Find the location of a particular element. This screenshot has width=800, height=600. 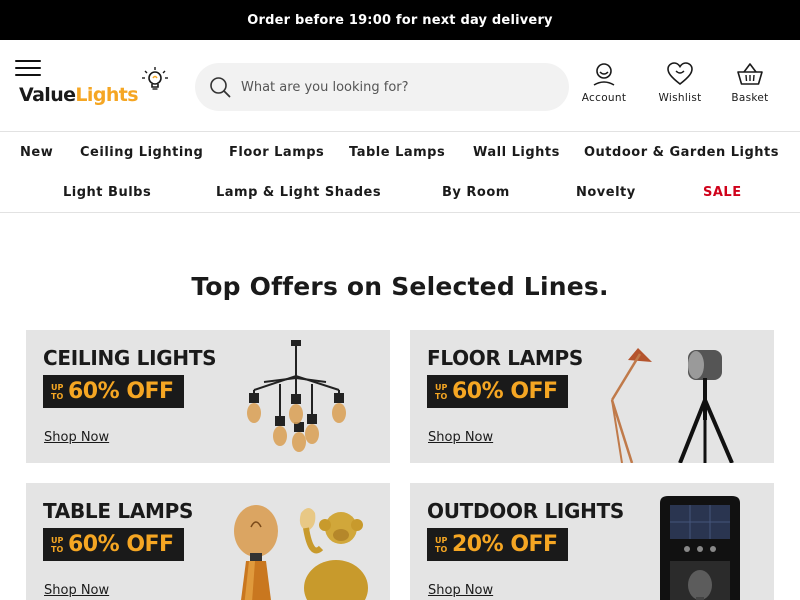

offer-title: TABLE LAMPS is located at coordinates (118, 511).